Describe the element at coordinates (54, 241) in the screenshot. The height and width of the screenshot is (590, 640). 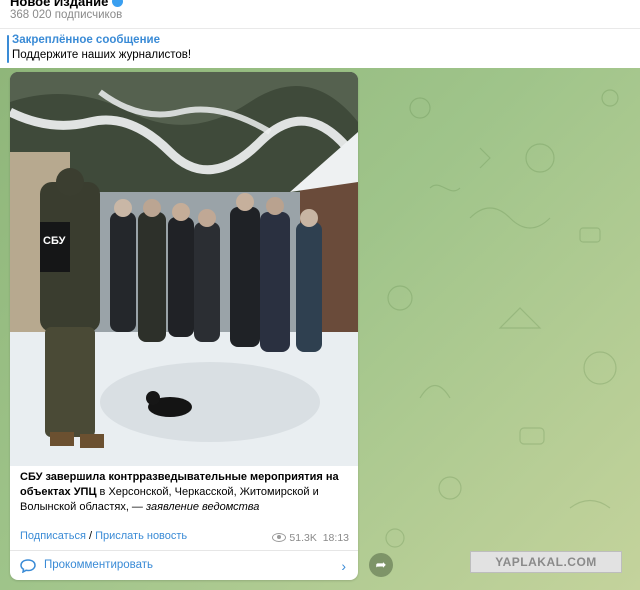
I see `photo-patch-text: СБУ` at that location.